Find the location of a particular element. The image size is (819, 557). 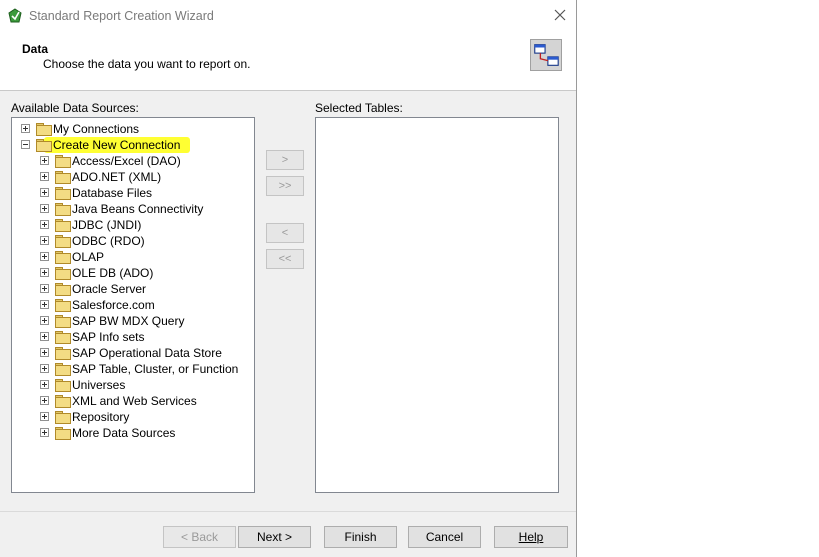

tree-item: More Data Sources is located at coordinates (132, 433).